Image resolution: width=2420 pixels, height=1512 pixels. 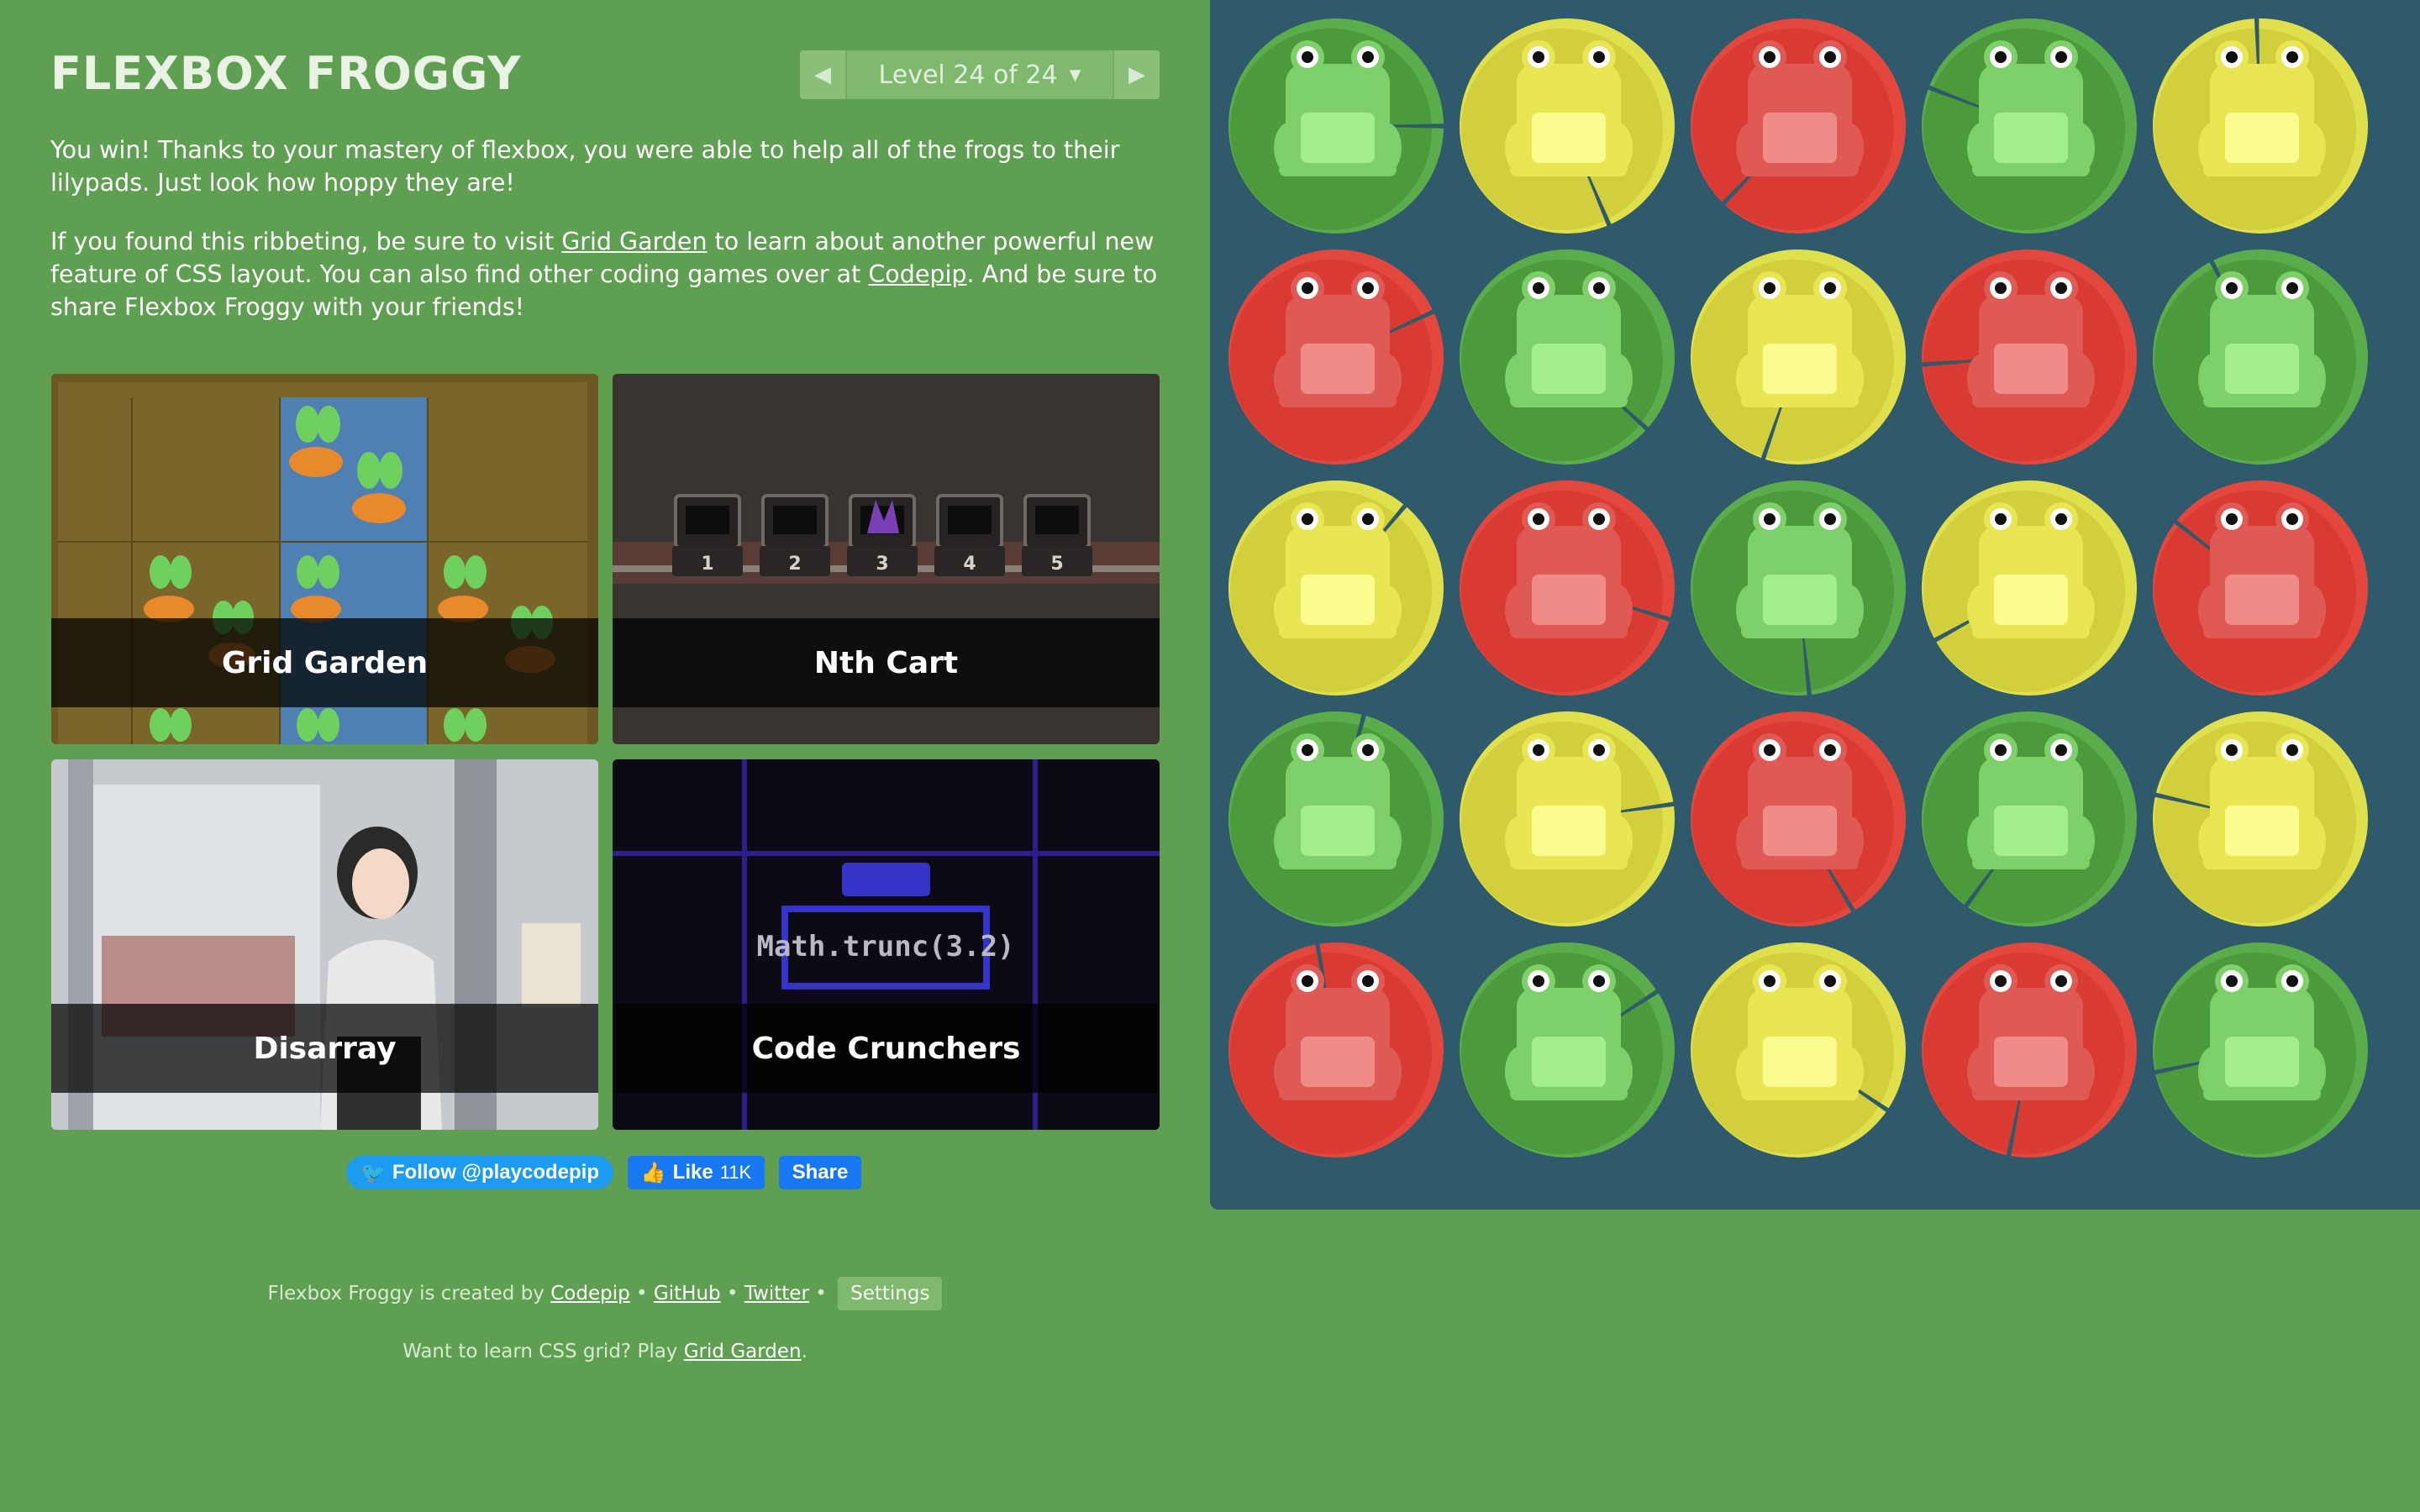 What do you see at coordinates (589, 1294) in the screenshot?
I see `footer-codepip-link: Codepip` at bounding box center [589, 1294].